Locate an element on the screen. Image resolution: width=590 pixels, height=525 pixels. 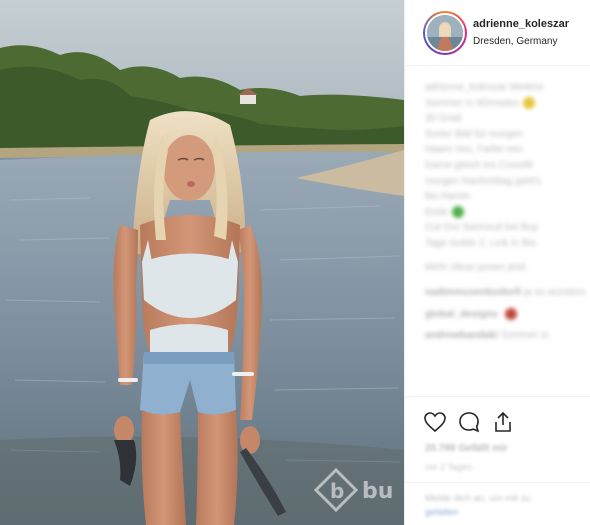
actions-divider is located at coordinates (497, 396).